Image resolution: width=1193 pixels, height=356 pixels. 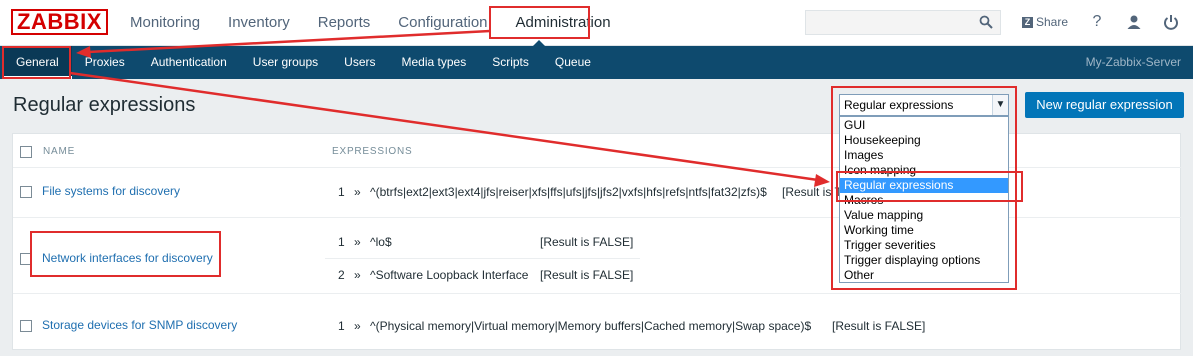 I want to click on annotation-box-general, so click(x=36, y=62).